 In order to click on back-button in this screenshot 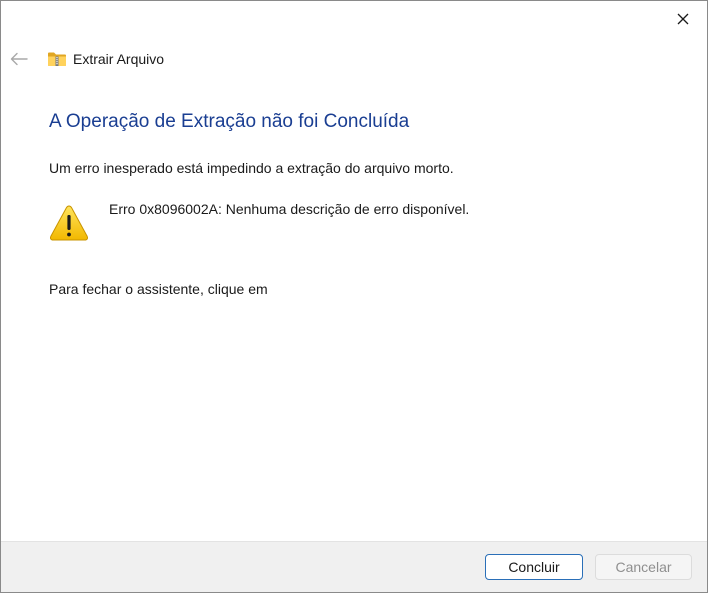, I will do `click(19, 59)`.